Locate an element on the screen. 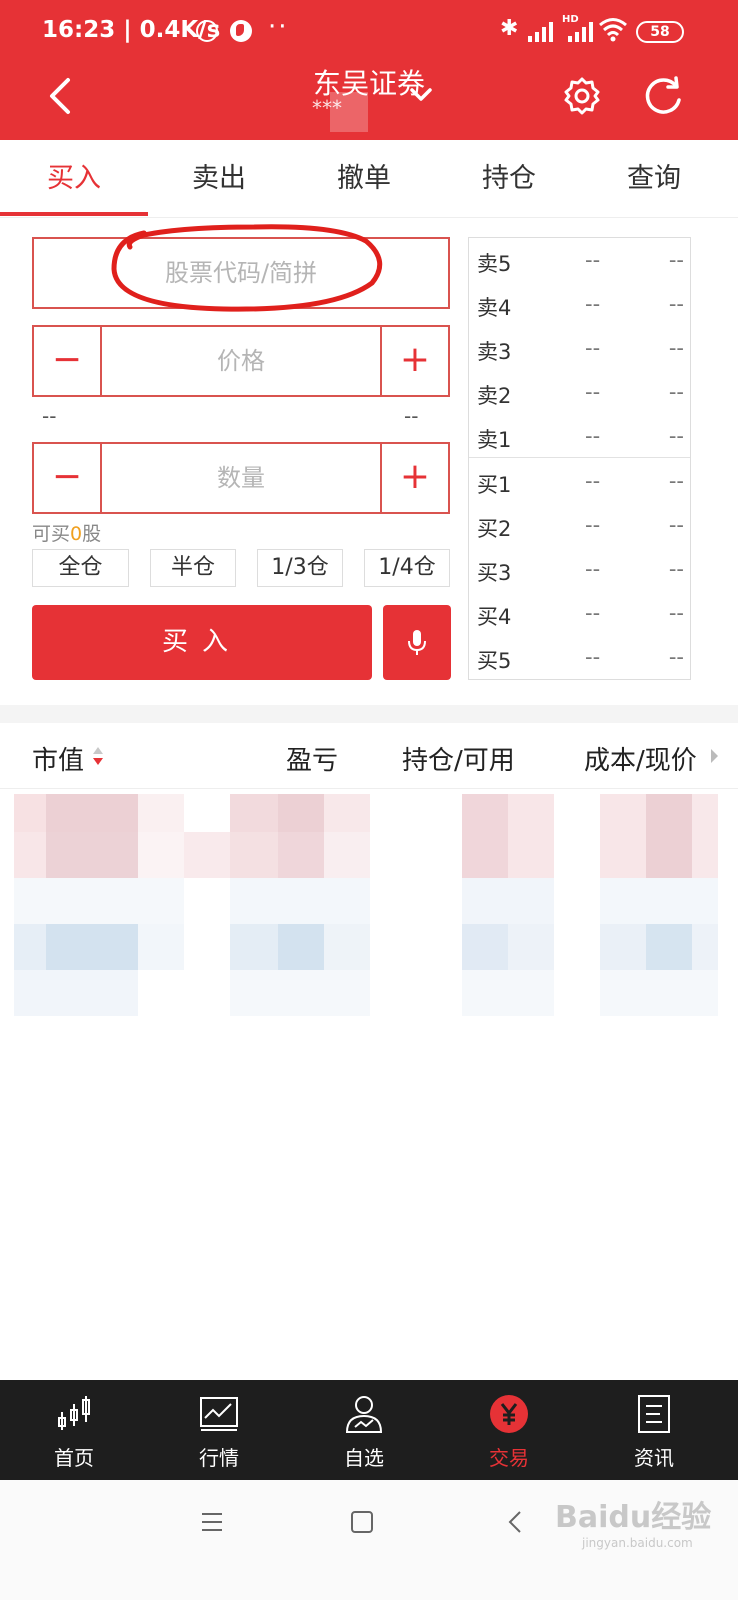  app-header: 东吴证券 *** is located at coordinates (369, 101).